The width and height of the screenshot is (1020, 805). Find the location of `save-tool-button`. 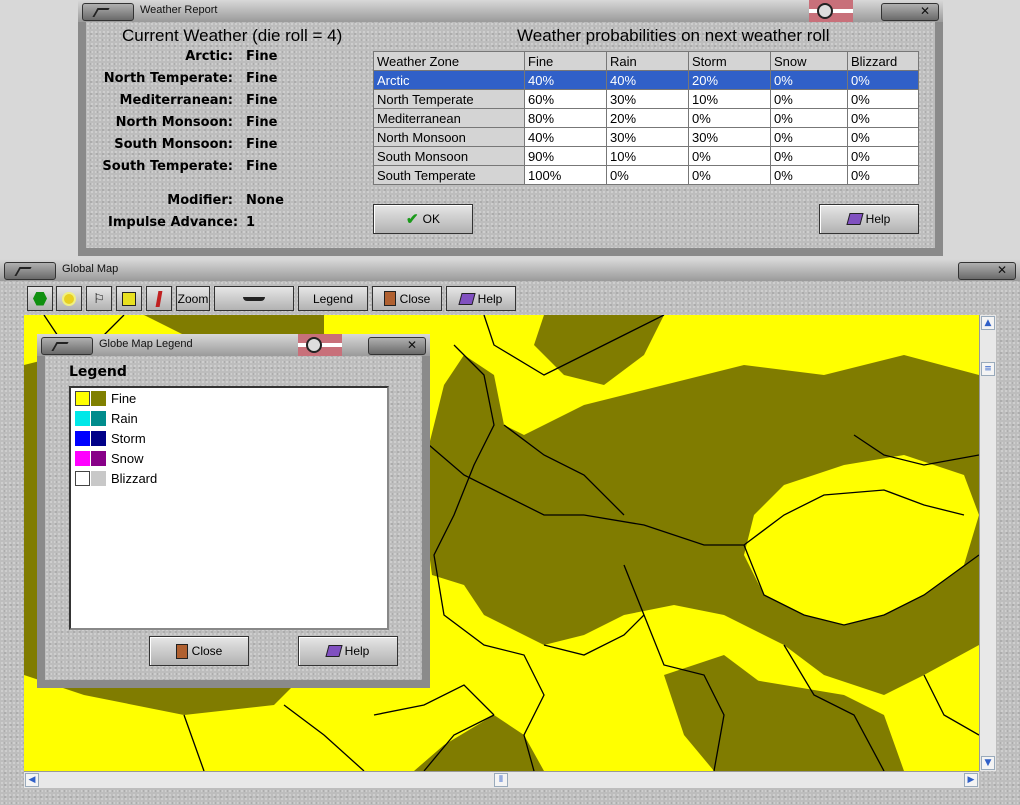

save-tool-button is located at coordinates (129, 298).